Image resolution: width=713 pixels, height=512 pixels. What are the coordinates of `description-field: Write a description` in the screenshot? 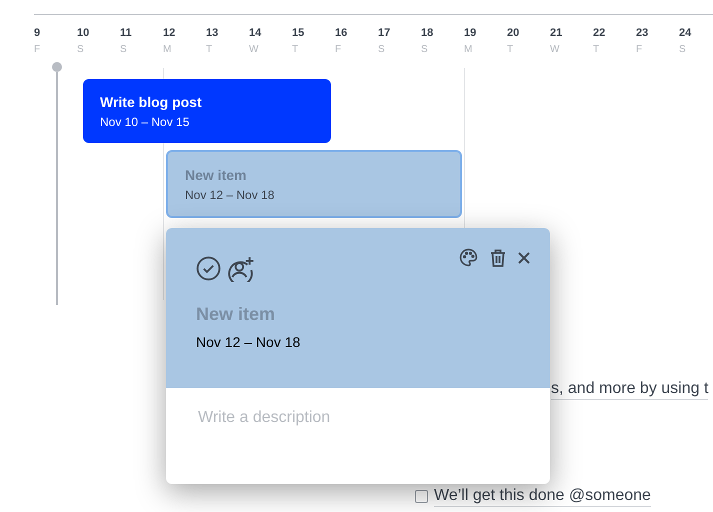 It's located at (358, 418).